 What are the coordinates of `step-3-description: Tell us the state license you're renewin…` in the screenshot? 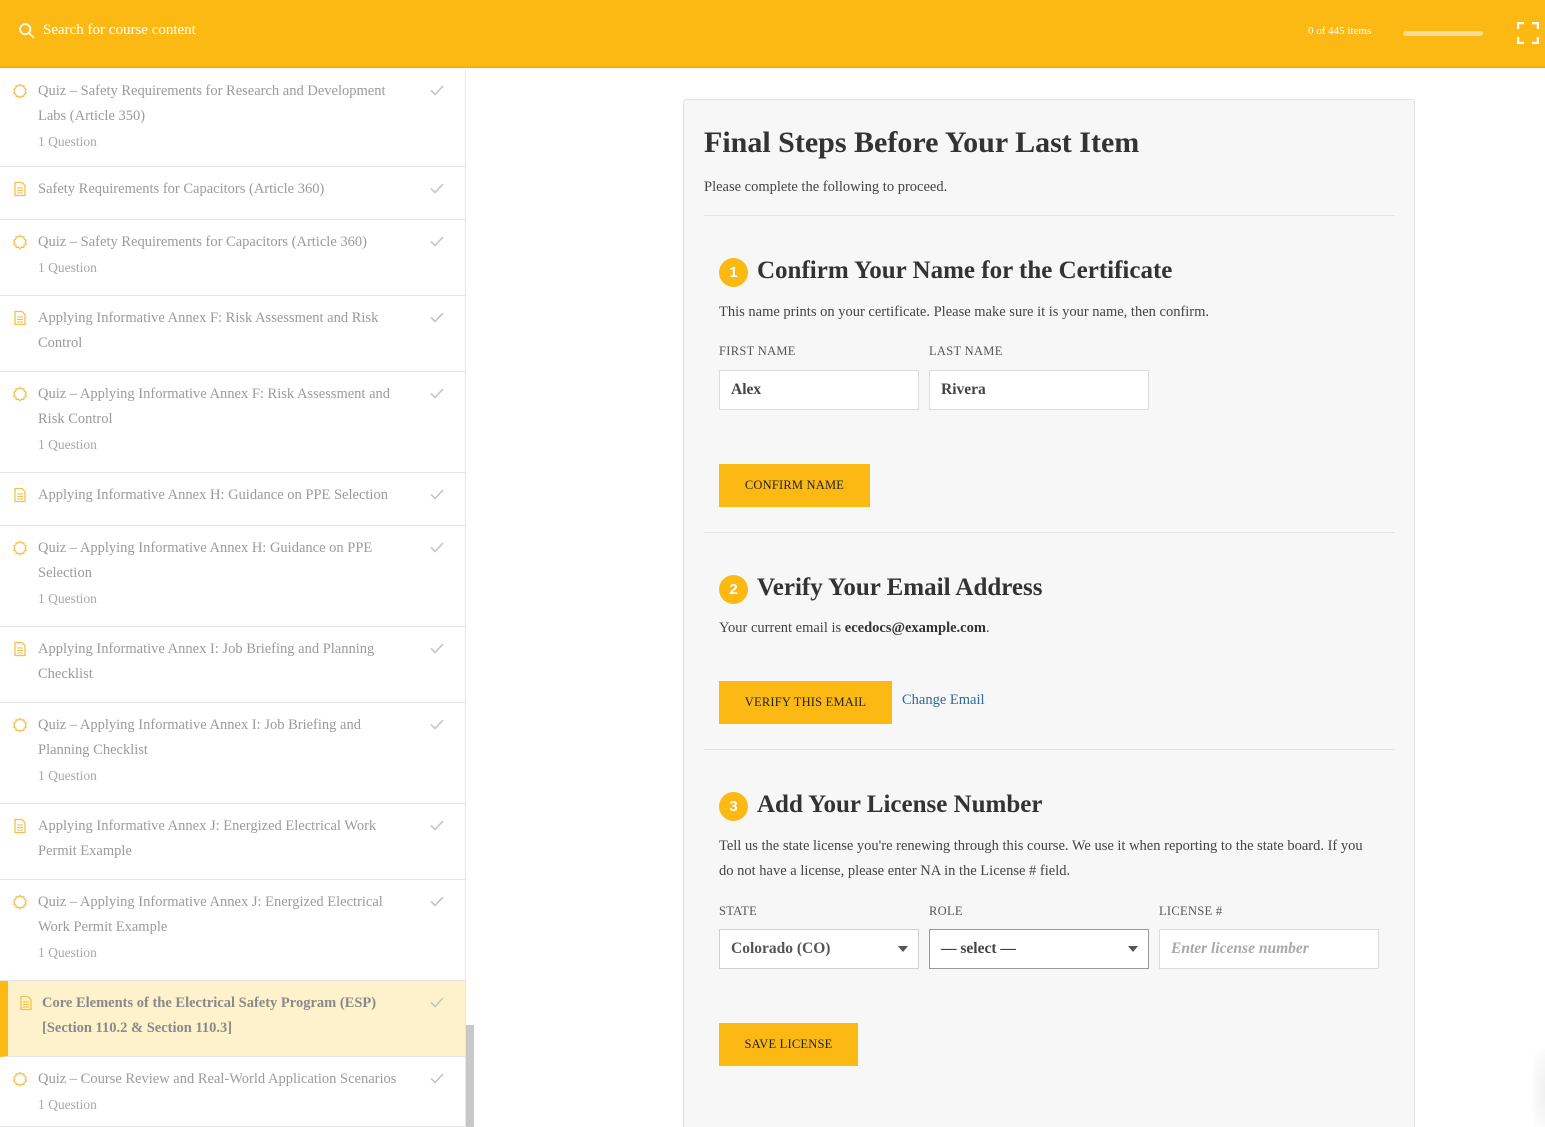 It's located at (1041, 858).